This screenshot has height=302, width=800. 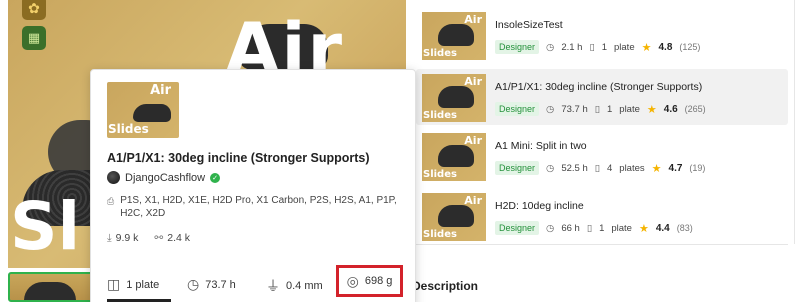 I want to click on description-heading: Description, so click(x=445, y=286).